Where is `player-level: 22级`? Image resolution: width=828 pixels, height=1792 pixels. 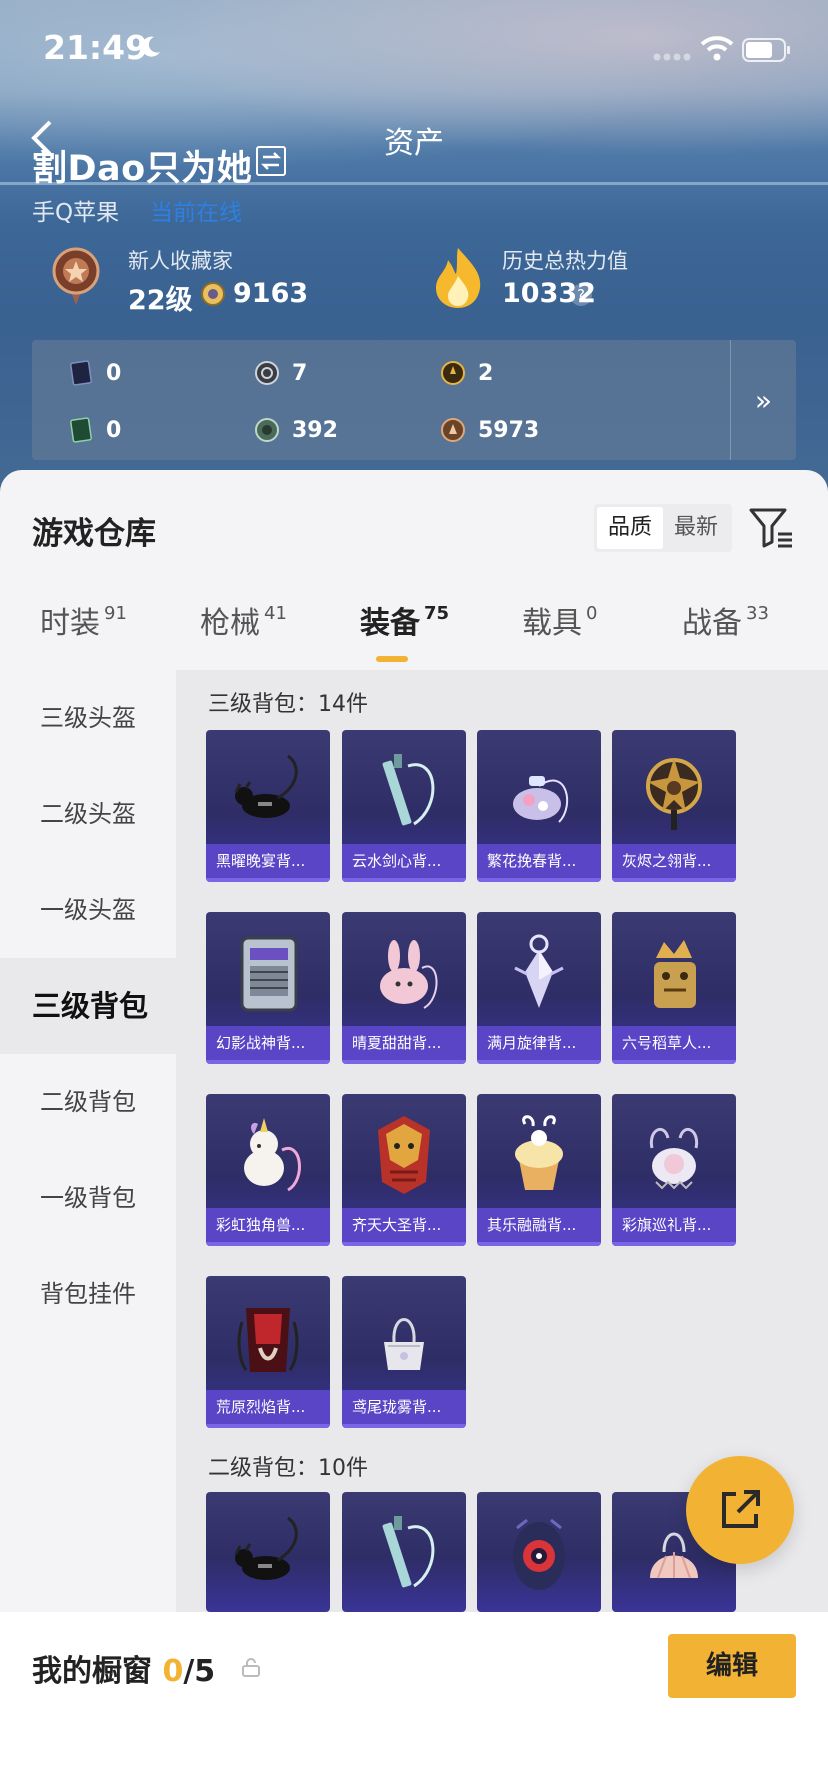
player-level: 22级 is located at coordinates (160, 300).